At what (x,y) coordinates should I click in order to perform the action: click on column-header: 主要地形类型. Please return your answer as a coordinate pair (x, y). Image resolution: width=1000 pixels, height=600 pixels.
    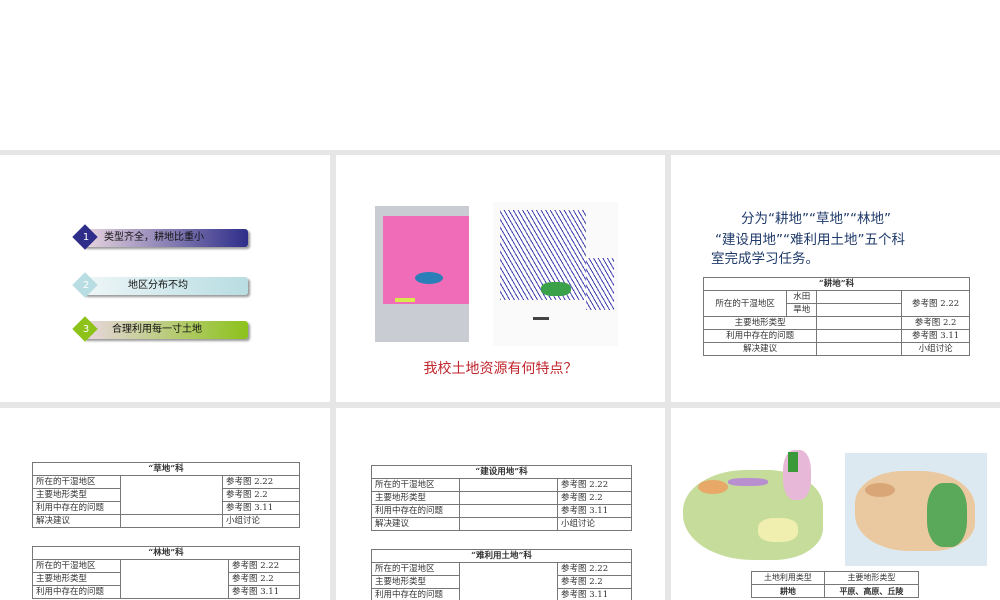
    Looking at the image, I should click on (871, 578).